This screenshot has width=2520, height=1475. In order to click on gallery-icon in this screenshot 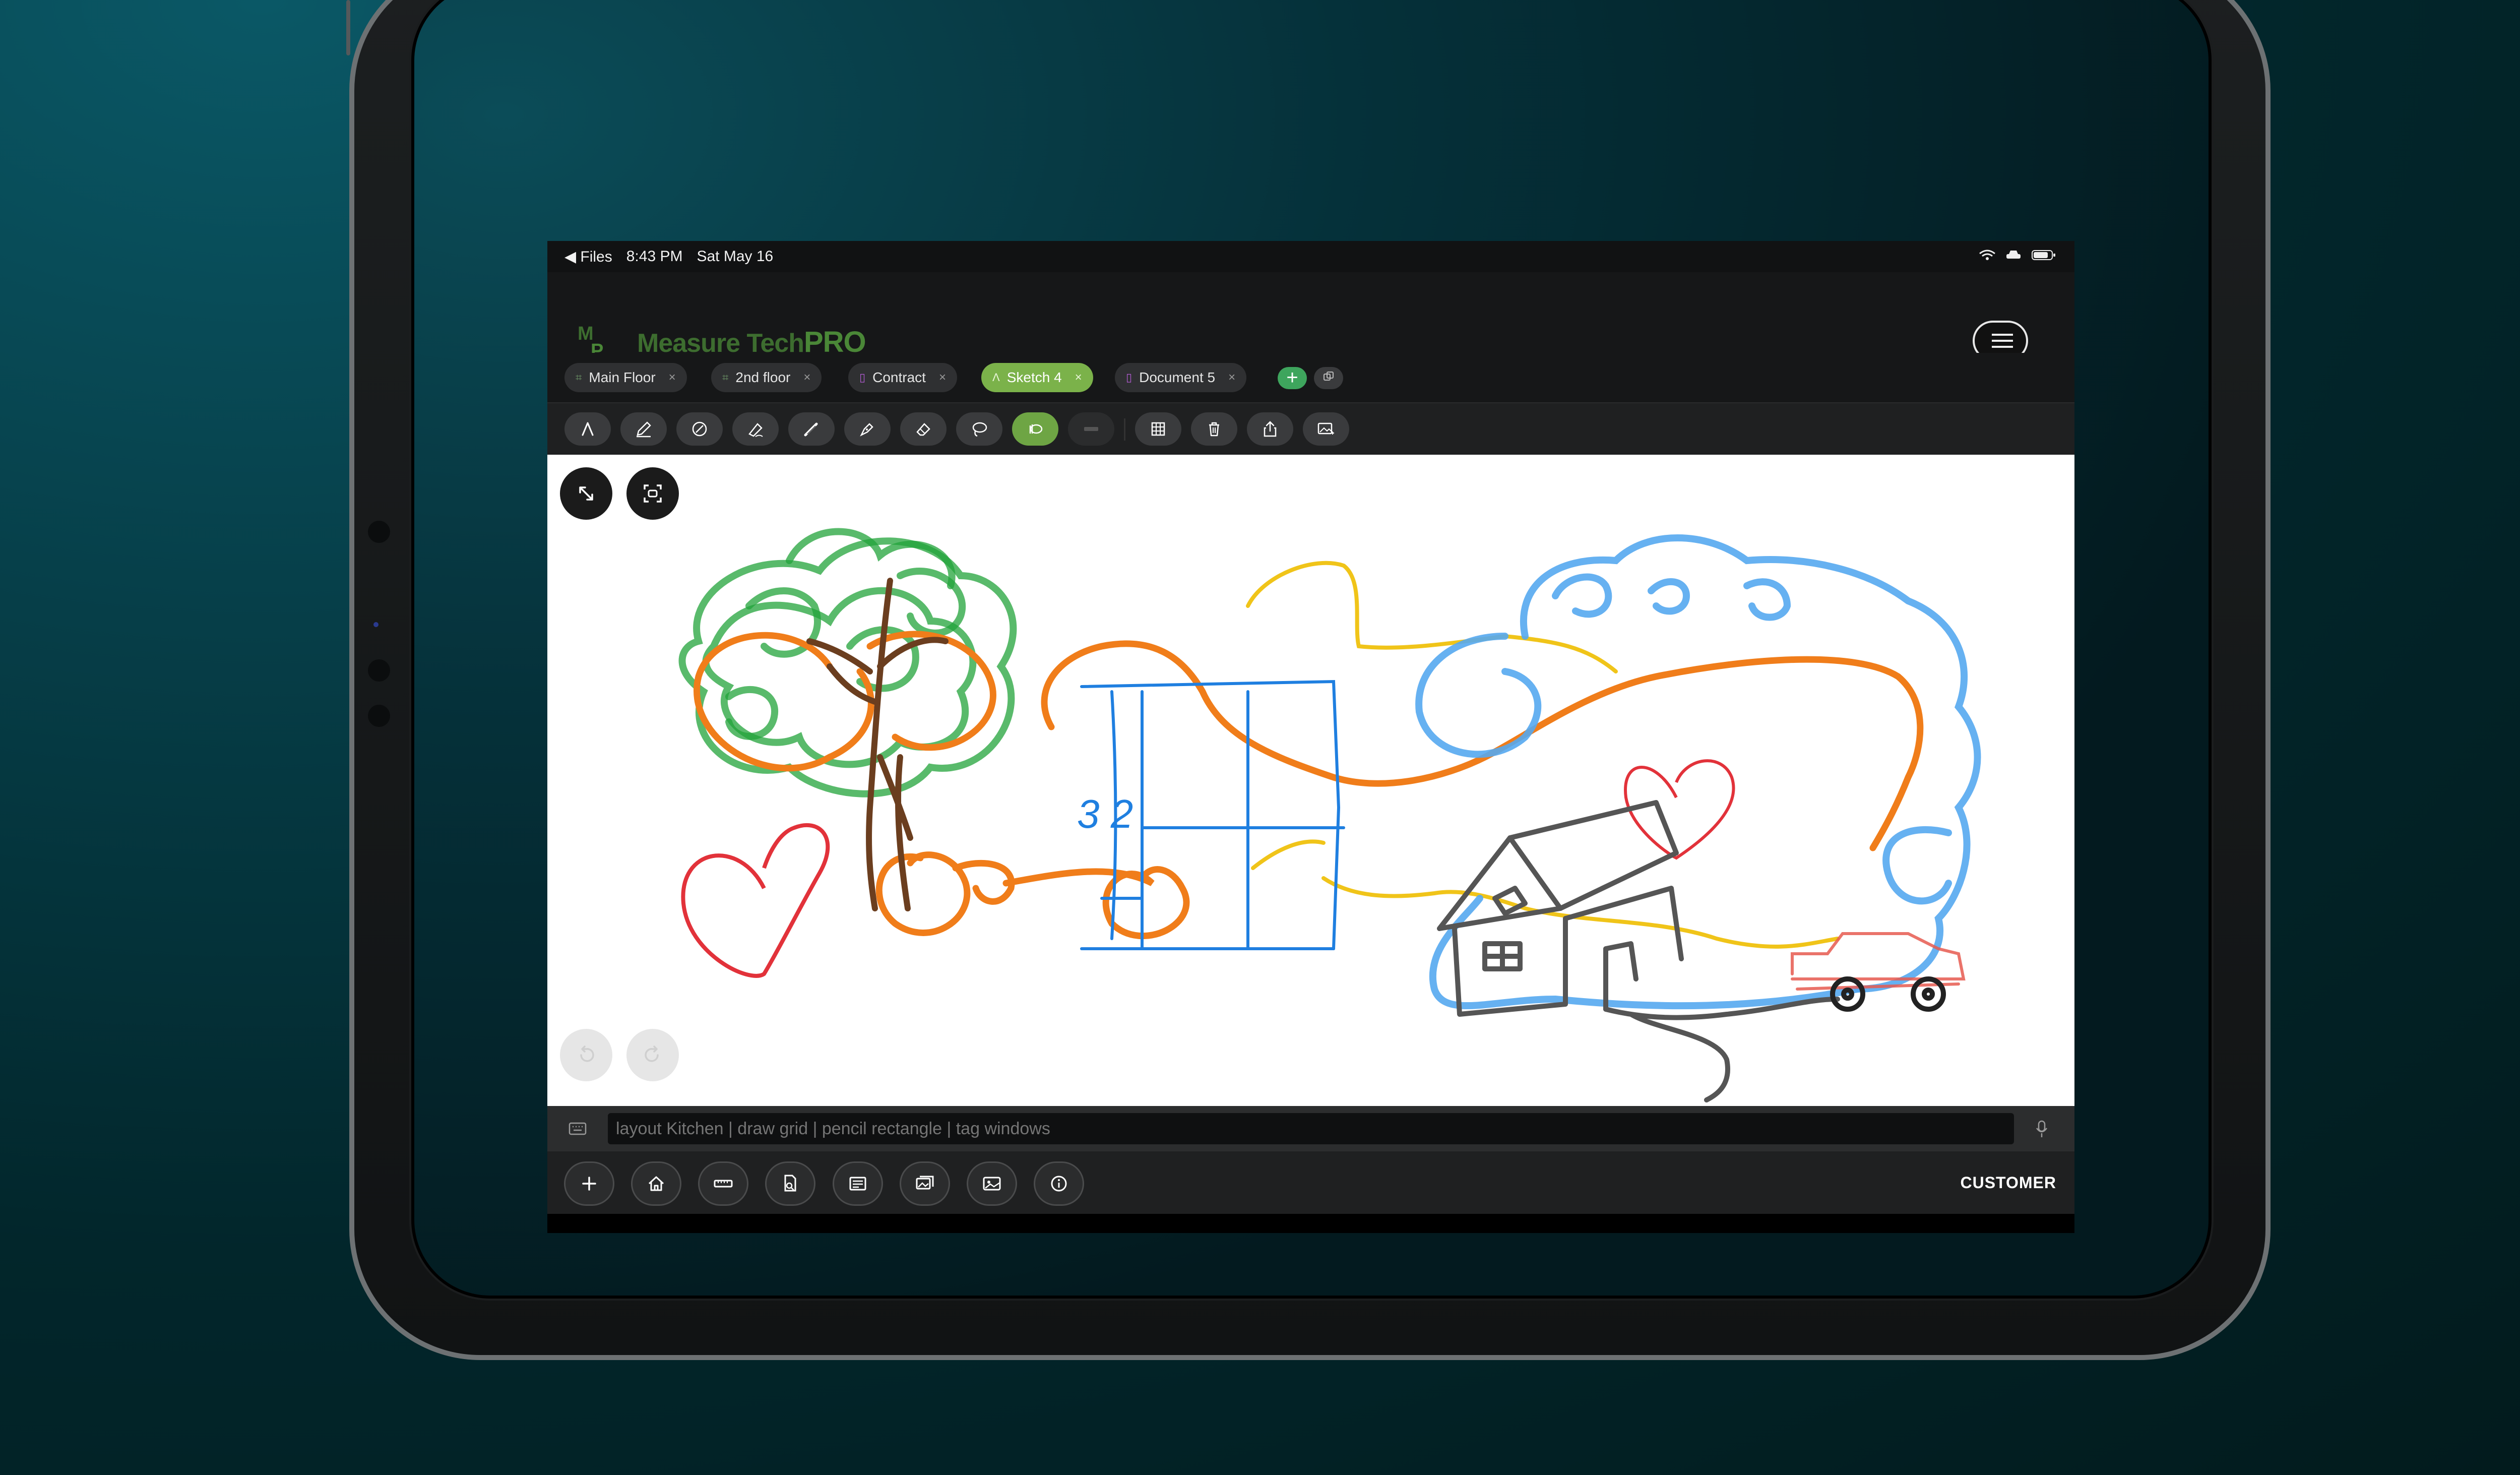, I will do `click(925, 1183)`.